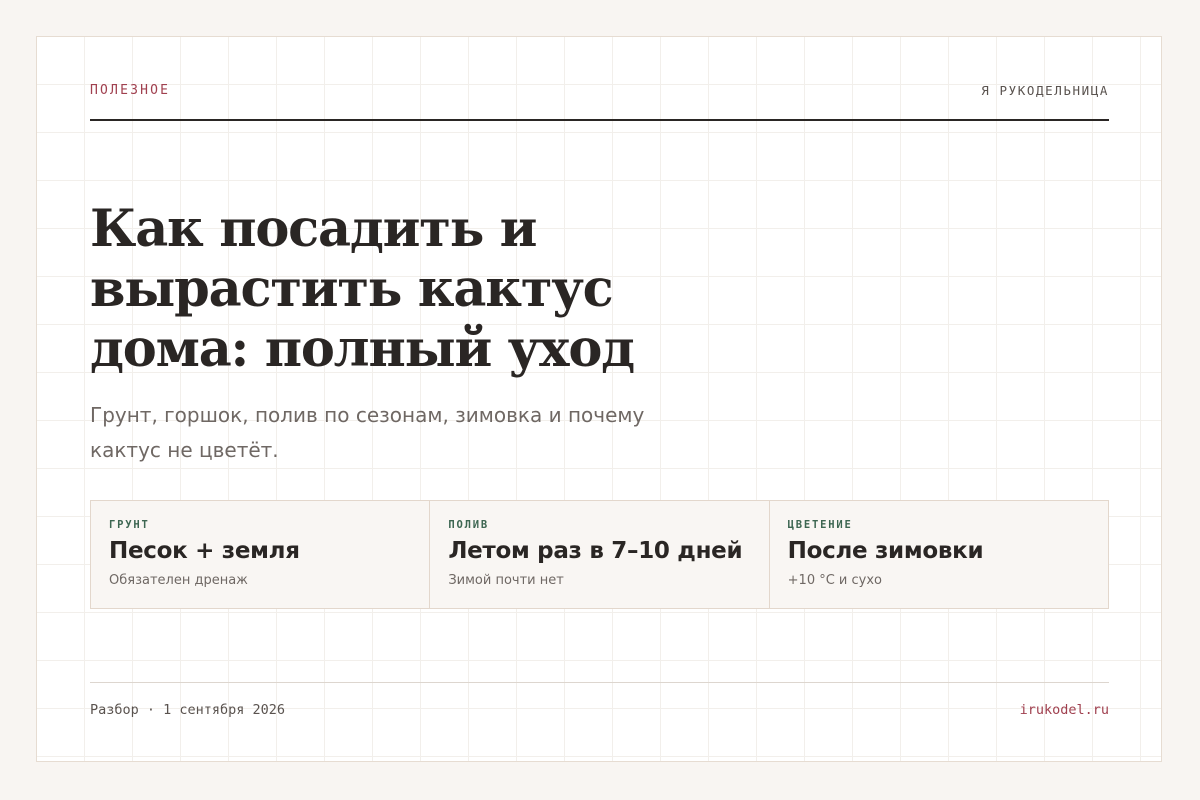 The width and height of the screenshot is (1200, 800). What do you see at coordinates (506, 580) in the screenshot?
I see `fact-note: Зимой почти нет` at bounding box center [506, 580].